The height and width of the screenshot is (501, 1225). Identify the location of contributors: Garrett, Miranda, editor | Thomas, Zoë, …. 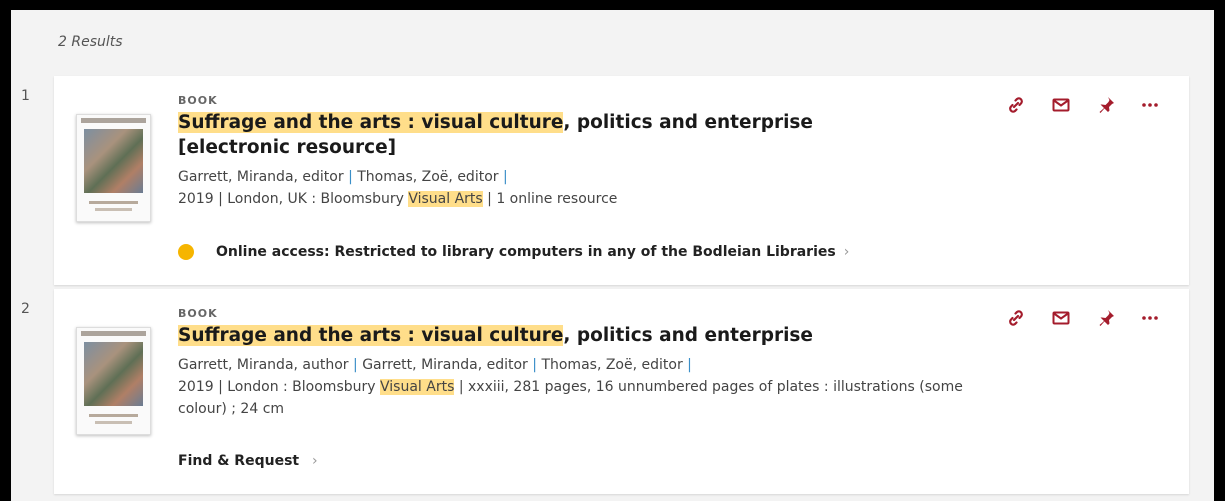
(588, 177).